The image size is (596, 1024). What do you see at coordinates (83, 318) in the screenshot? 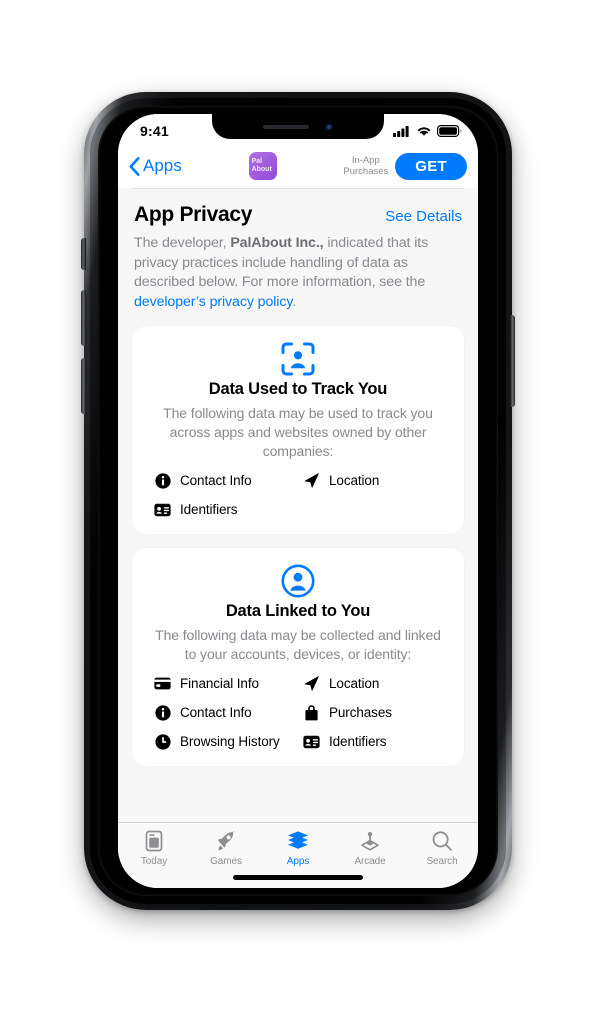
I see `volume-up-button` at bounding box center [83, 318].